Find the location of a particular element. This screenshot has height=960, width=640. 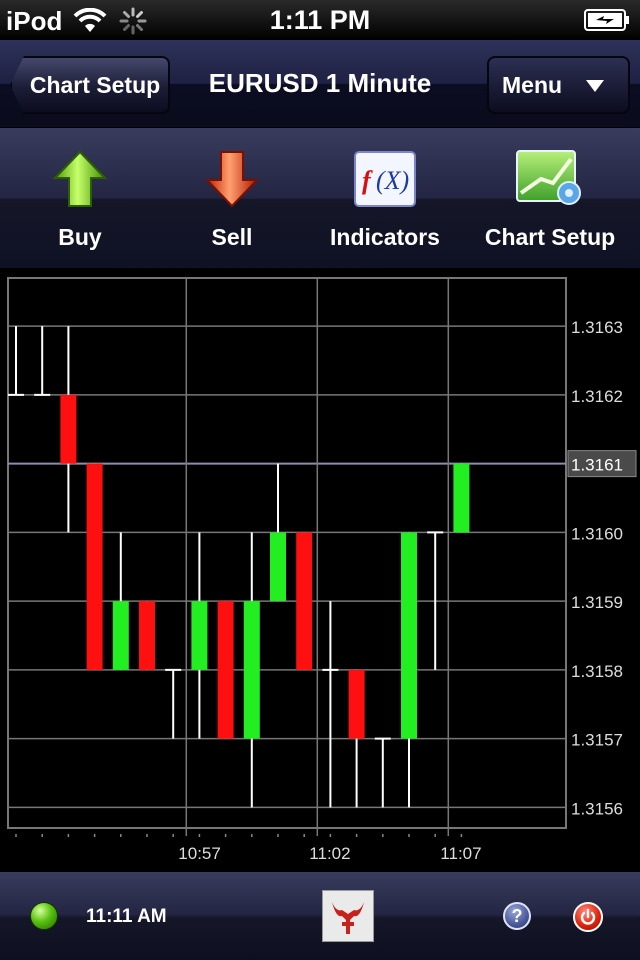

status-bar: iPod 1:11 PM is located at coordinates (320, 20).